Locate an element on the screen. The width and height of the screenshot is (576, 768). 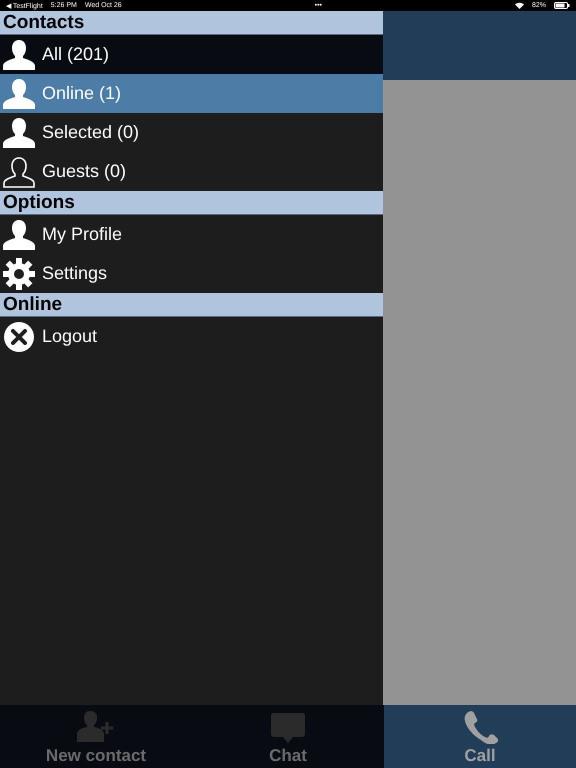
menu-item: Online (1) is located at coordinates (191, 93).